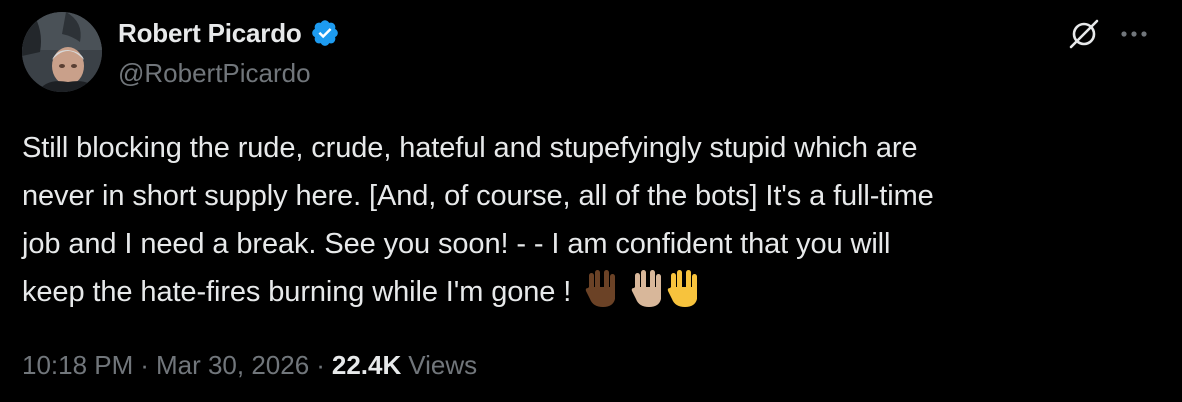 This screenshot has width=1182, height=402. What do you see at coordinates (77, 365) in the screenshot?
I see `tweet-time: 10:18 PM` at bounding box center [77, 365].